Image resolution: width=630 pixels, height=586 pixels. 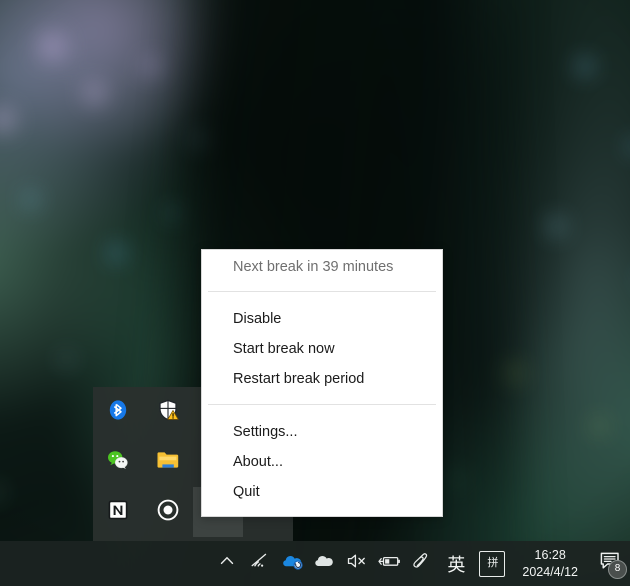 I want to click on ime-input-label: 拼, so click(x=492, y=563).